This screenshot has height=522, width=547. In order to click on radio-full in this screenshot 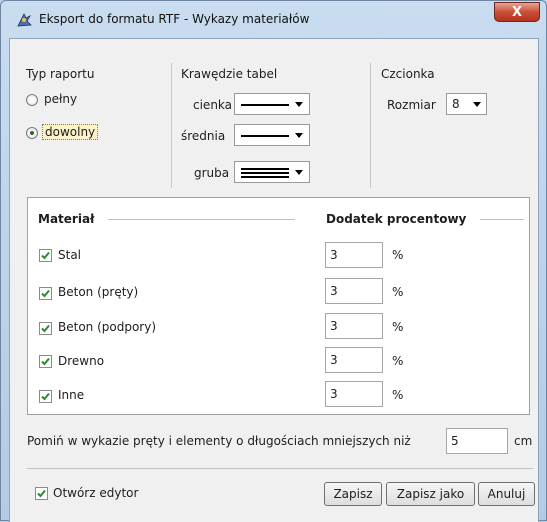, I will do `click(32, 100)`.